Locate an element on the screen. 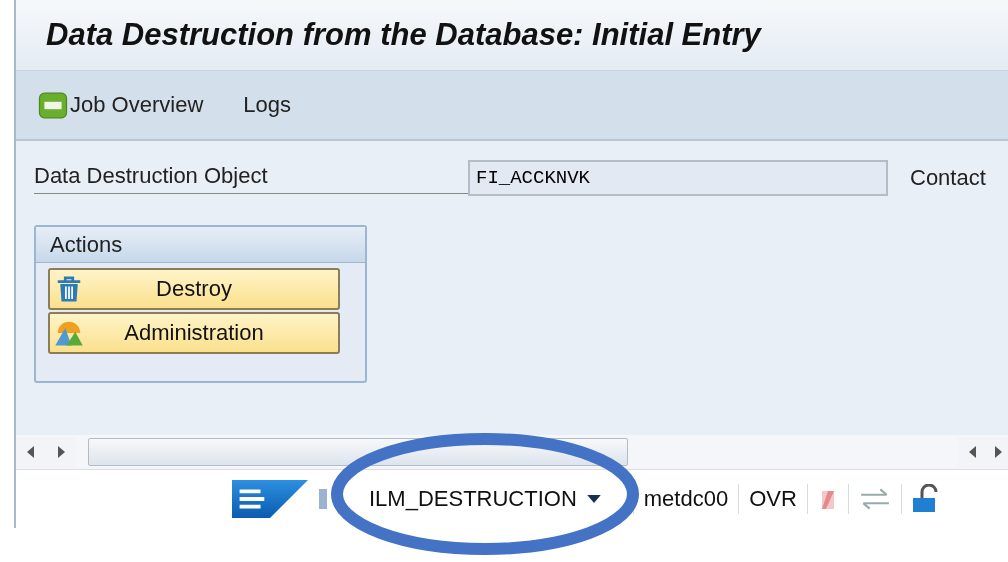 This screenshot has height=562, width=1008. caret-icon is located at coordinates (593, 499).